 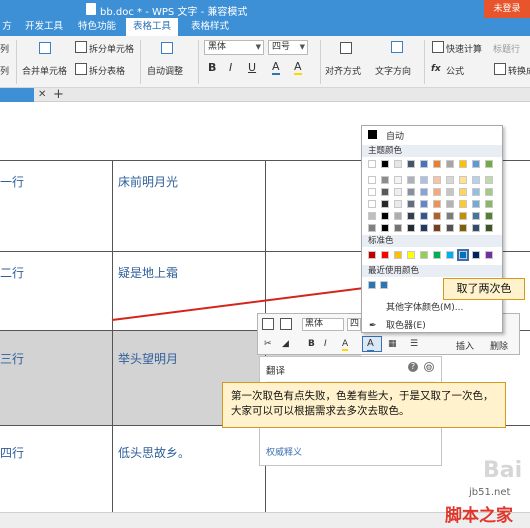 What do you see at coordinates (268, 324) in the screenshot?
I see `paste-icon` at bounding box center [268, 324].